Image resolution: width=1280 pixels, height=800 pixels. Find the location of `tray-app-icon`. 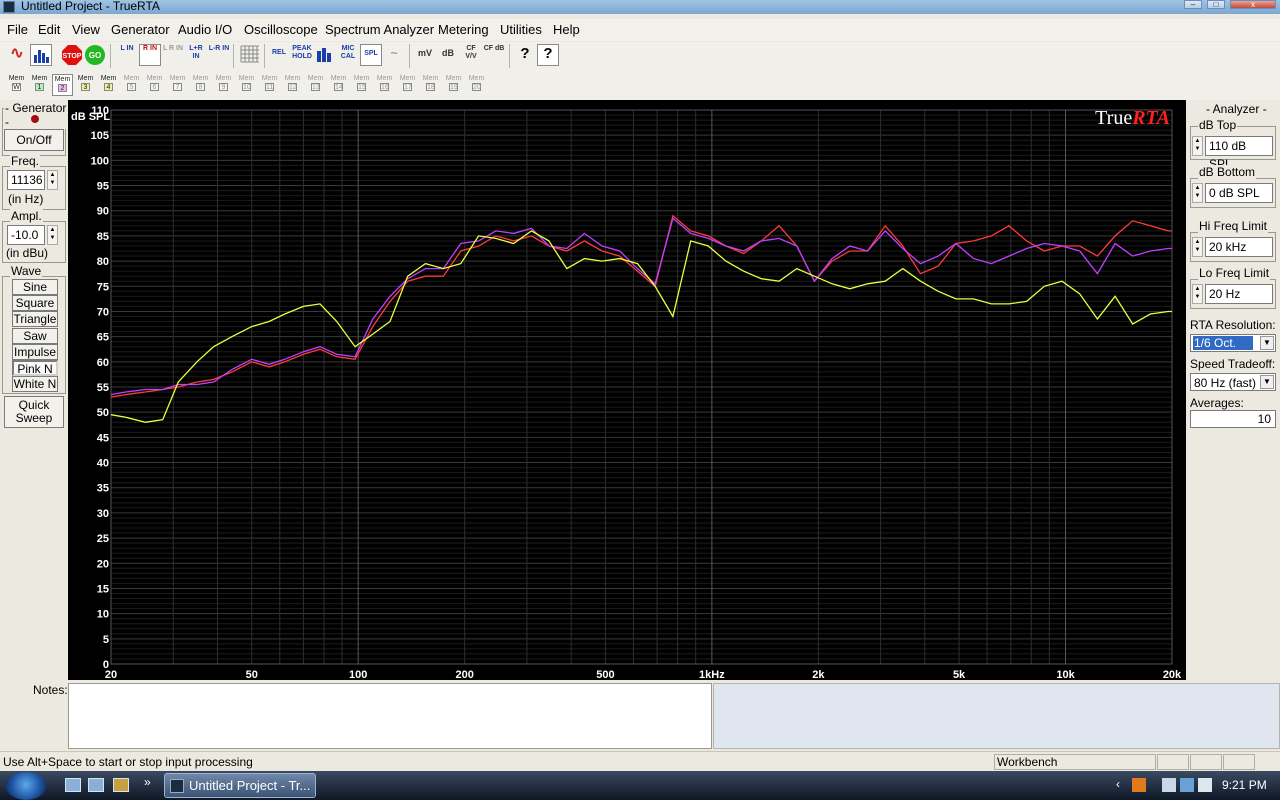

tray-app-icon is located at coordinates (1139, 785).